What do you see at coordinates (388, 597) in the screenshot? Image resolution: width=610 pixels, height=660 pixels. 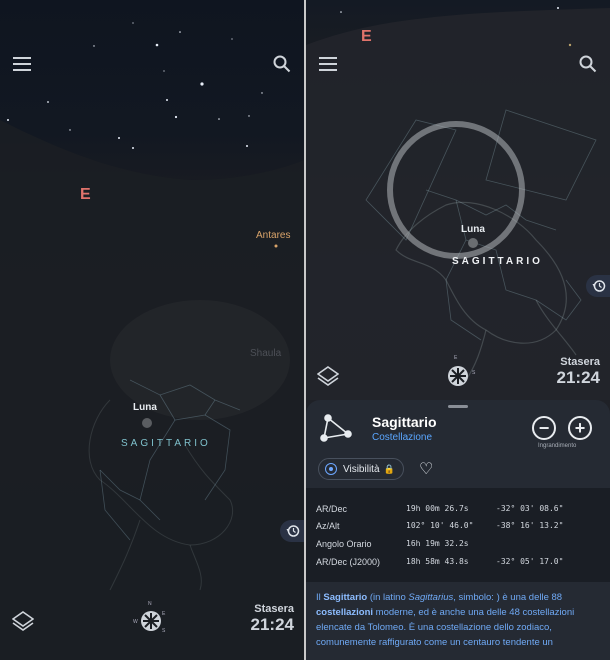 I see `desc-text: (in latino` at bounding box center [388, 597].